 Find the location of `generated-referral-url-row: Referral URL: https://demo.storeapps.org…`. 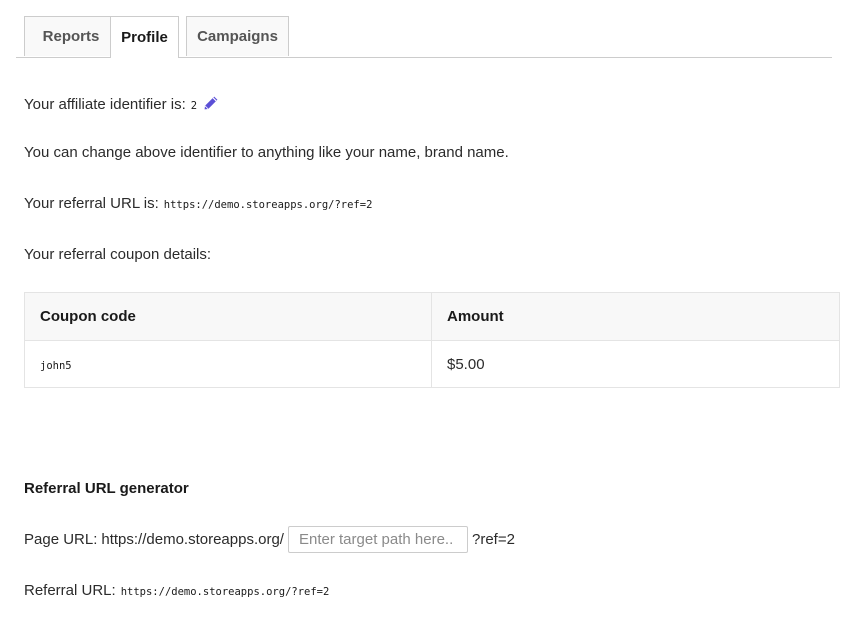

generated-referral-url-row: Referral URL: https://demo.storeapps.org… is located at coordinates (176, 590).